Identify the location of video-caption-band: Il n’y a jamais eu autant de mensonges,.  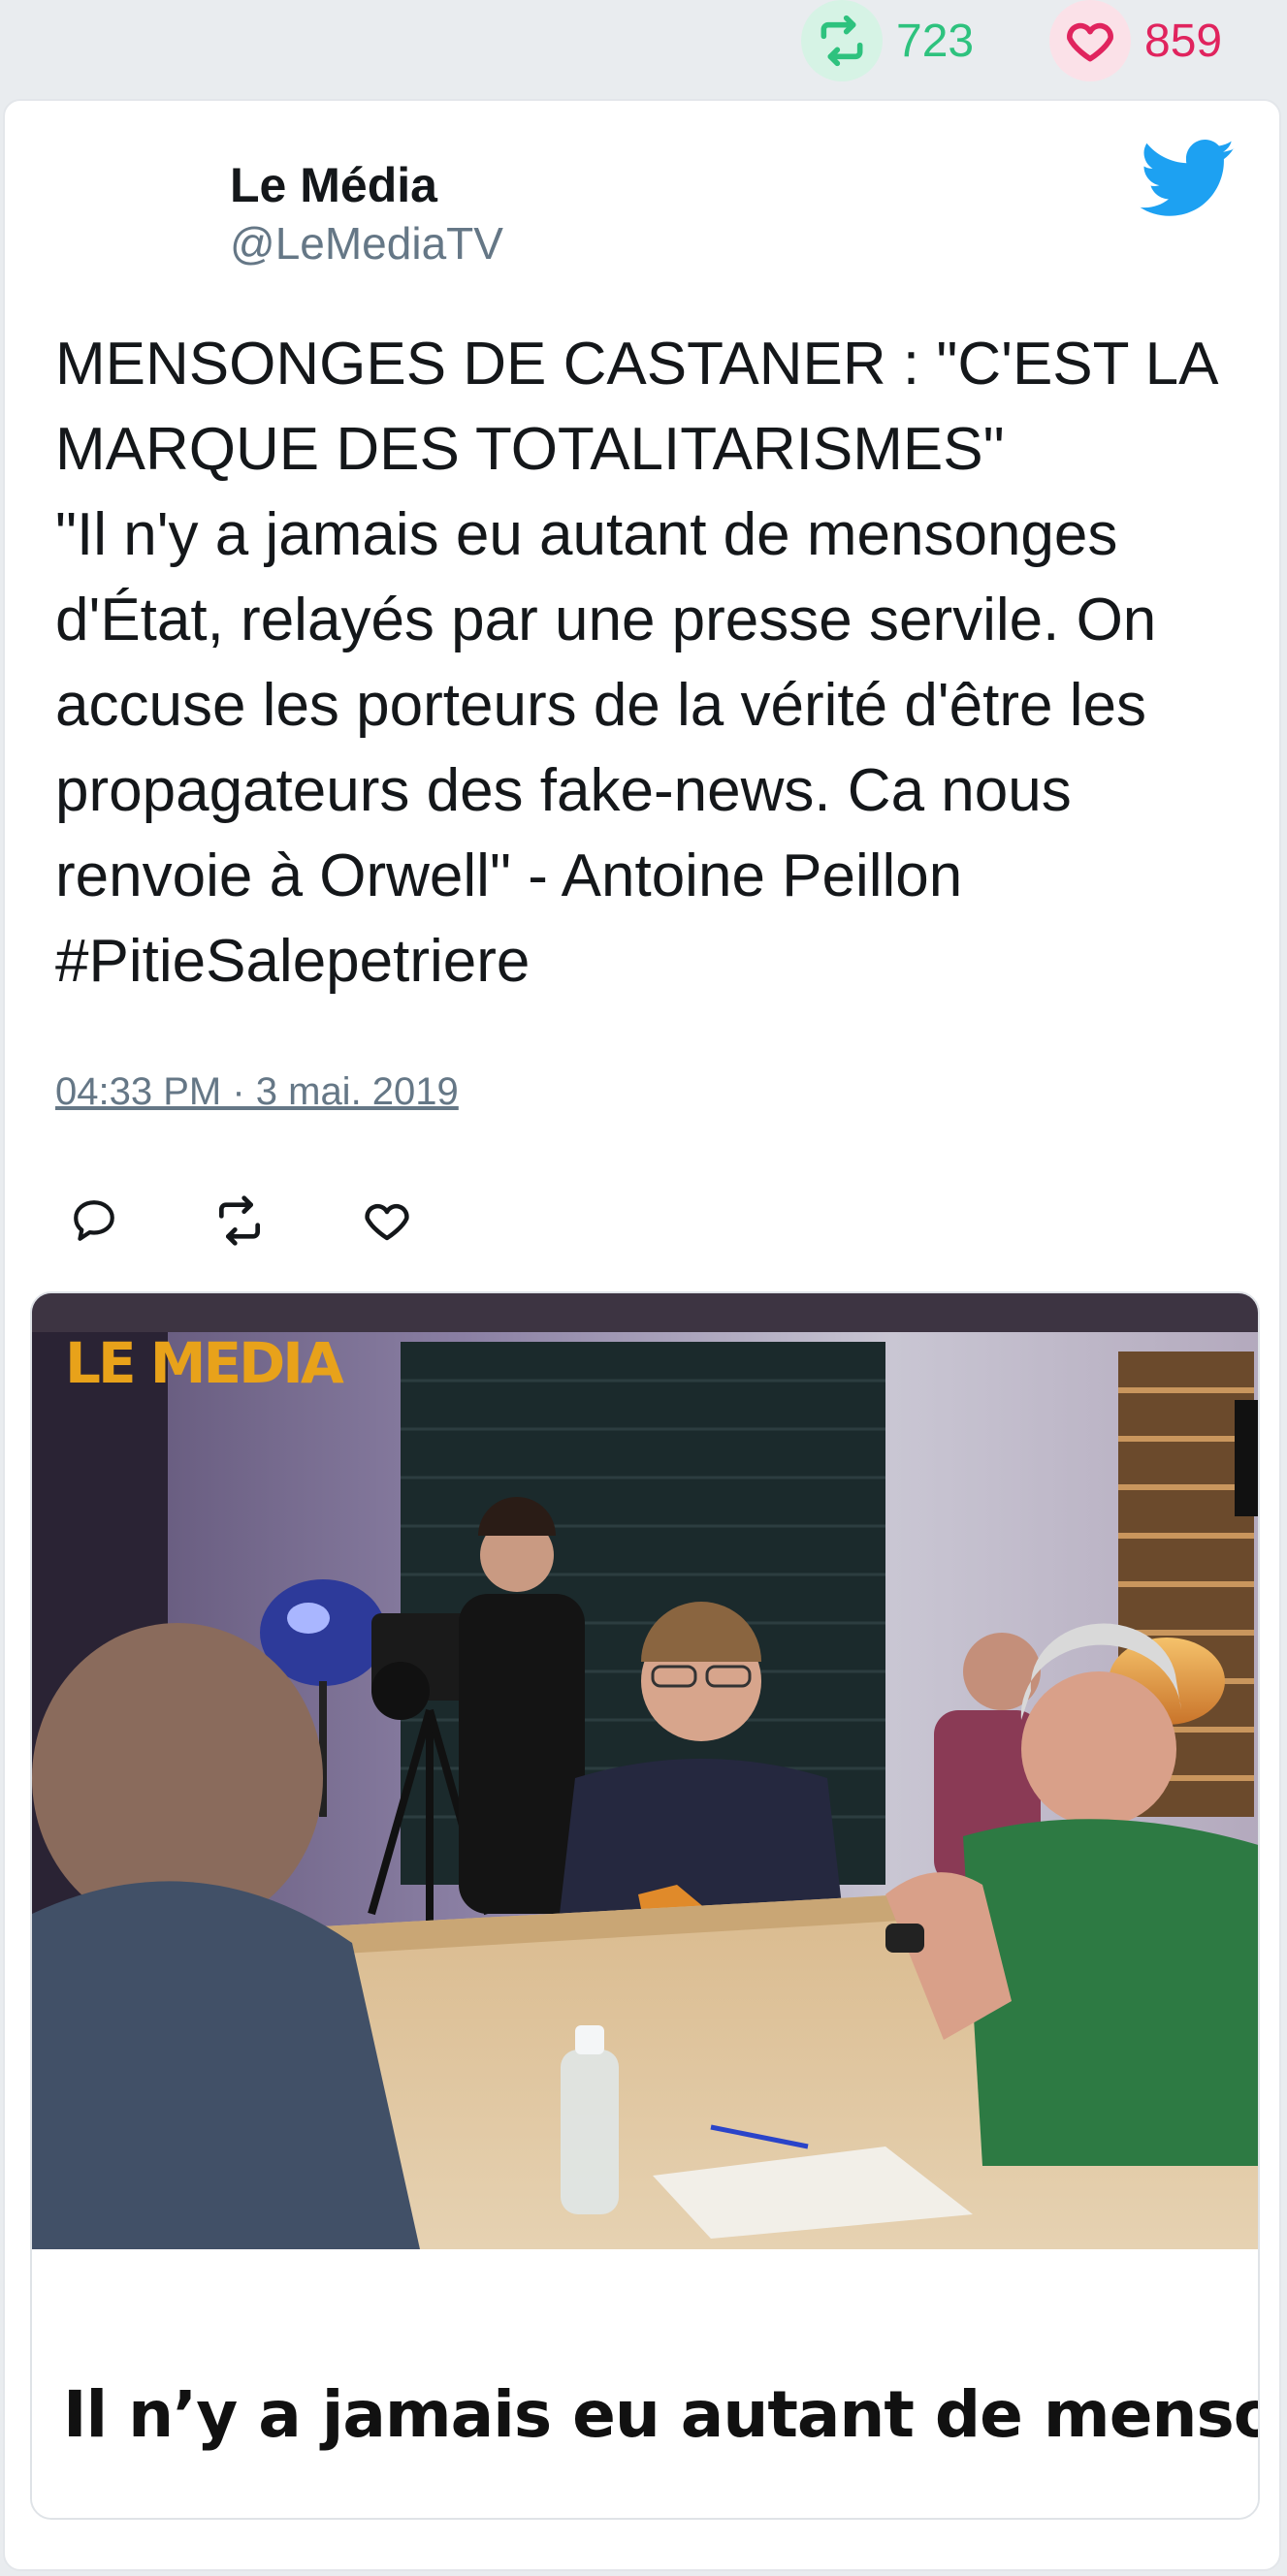
(646, 2383).